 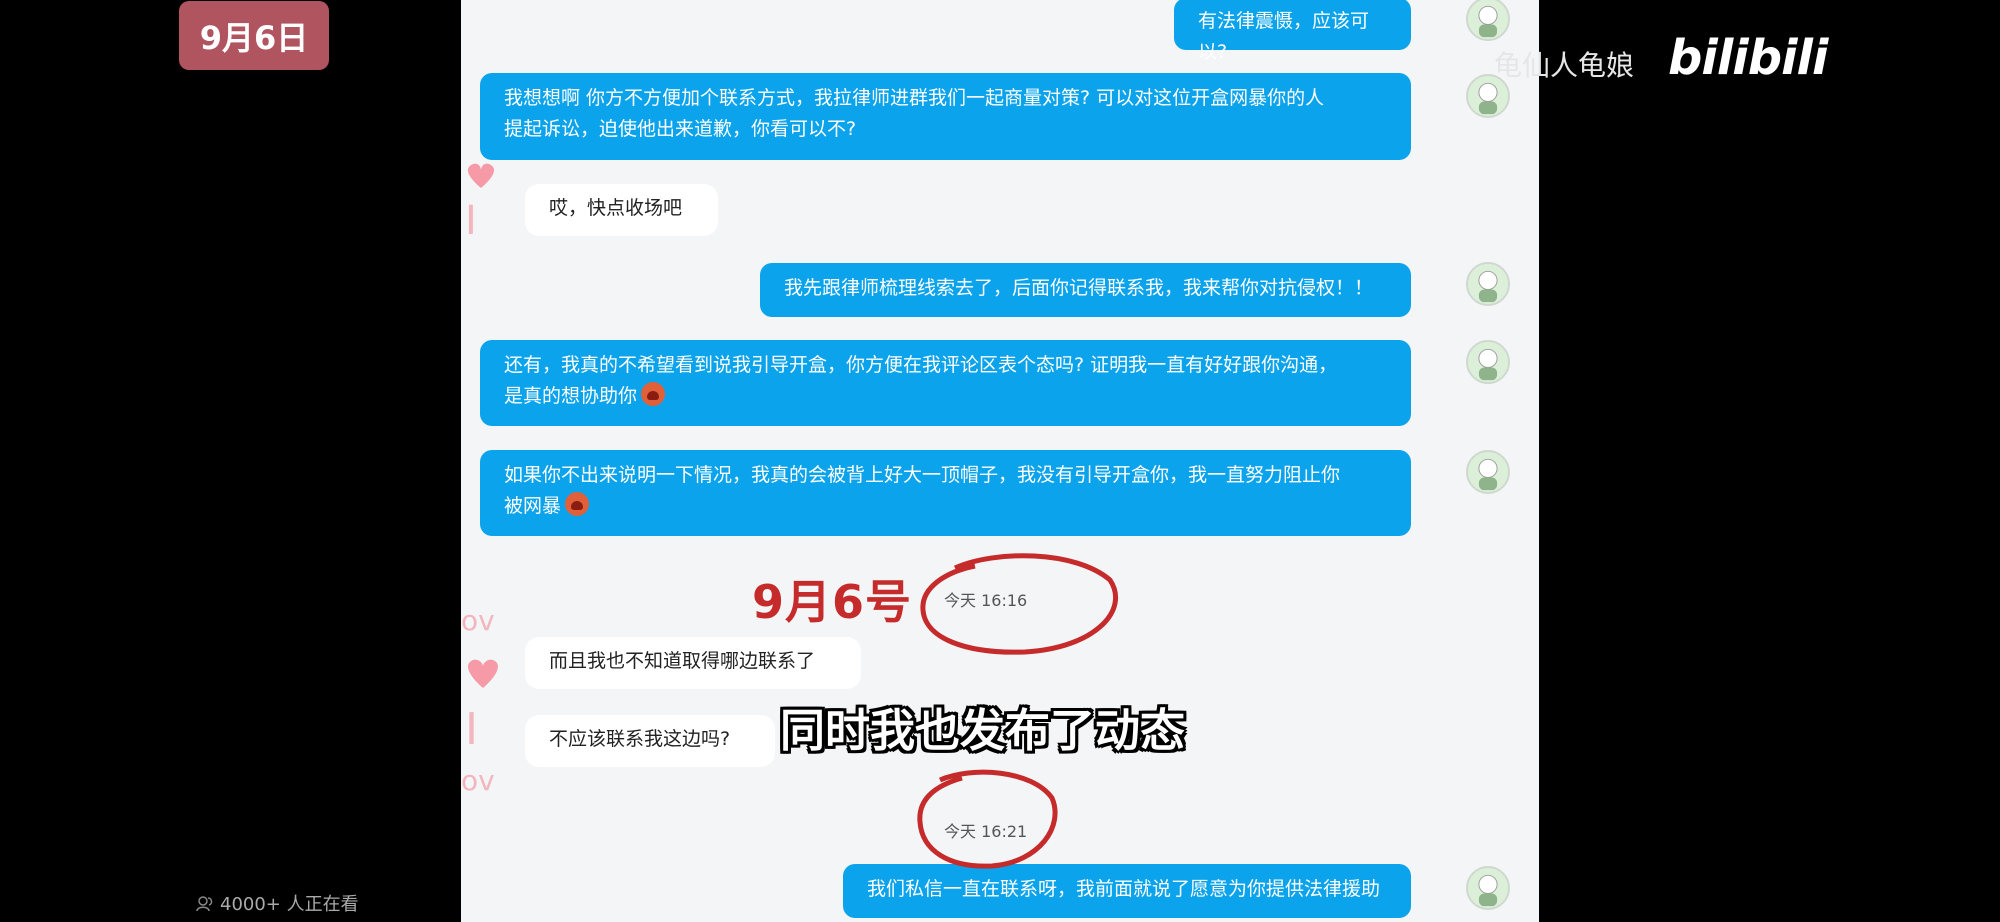 I want to click on message-bubble-incoming: 不应该联系我这边吗?, so click(x=650, y=741).